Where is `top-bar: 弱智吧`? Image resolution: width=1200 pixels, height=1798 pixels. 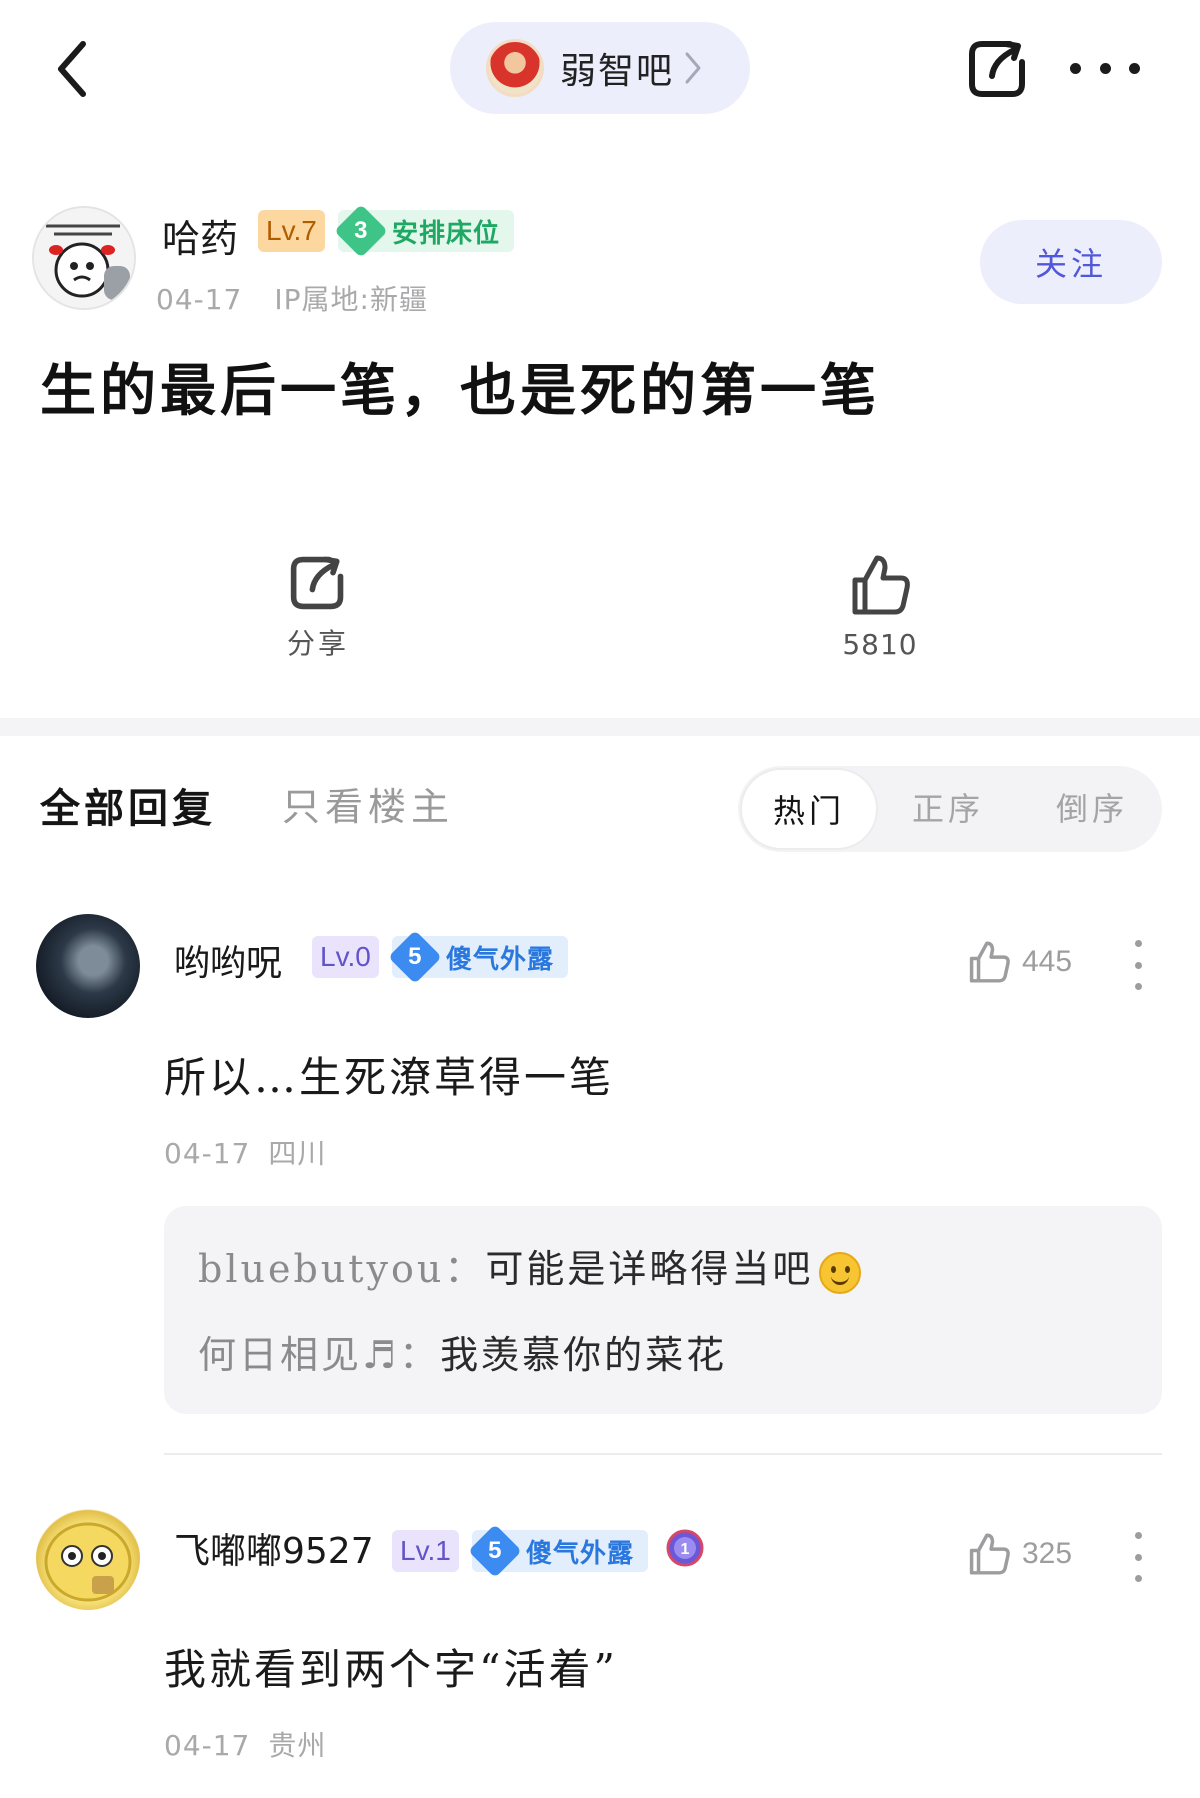
top-bar: 弱智吧 is located at coordinates (600, 70).